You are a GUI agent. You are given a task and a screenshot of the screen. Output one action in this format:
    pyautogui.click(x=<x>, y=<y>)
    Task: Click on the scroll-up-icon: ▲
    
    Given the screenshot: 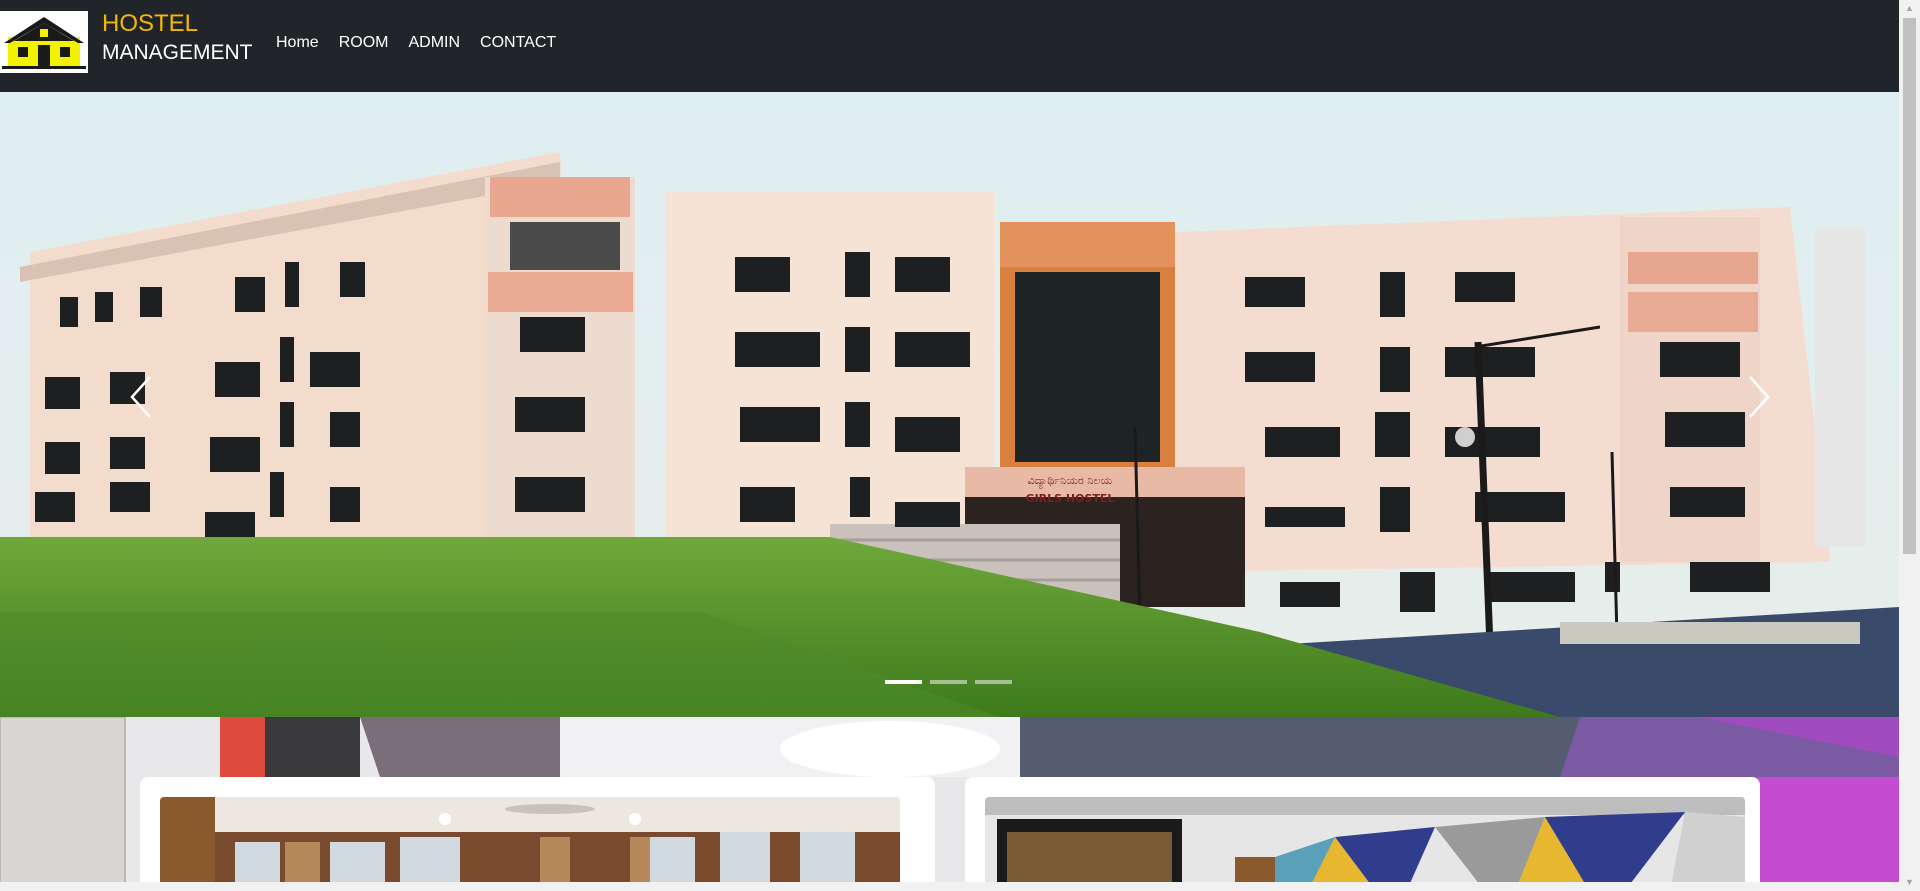 What is the action you would take?
    pyautogui.click(x=1909, y=8)
    